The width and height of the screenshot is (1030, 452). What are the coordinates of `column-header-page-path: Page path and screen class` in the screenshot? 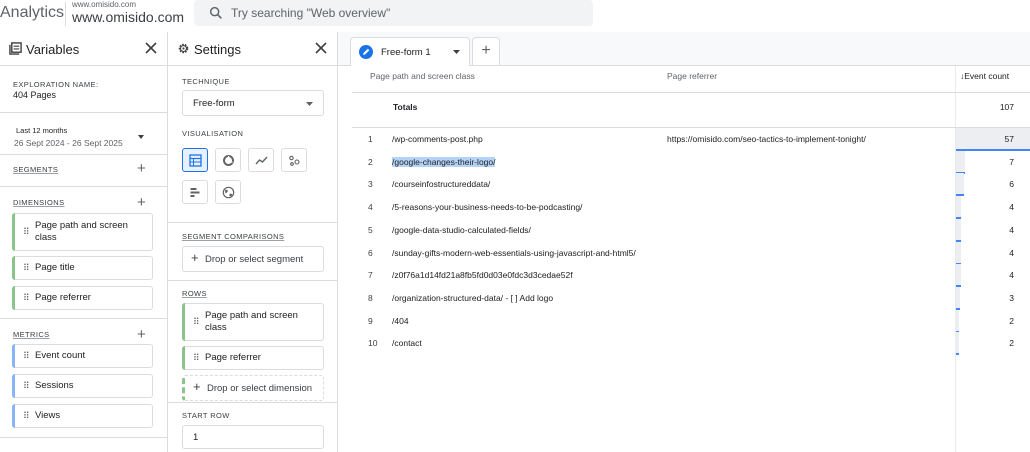 It's located at (422, 76).